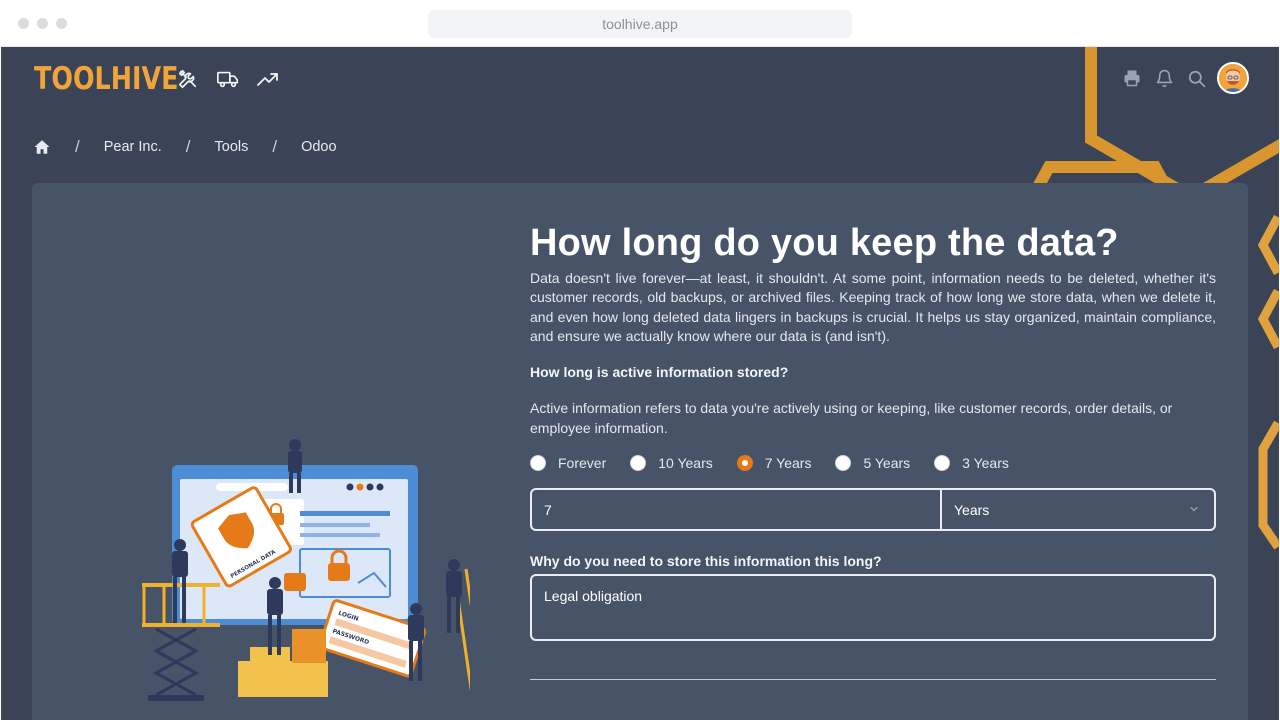 The width and height of the screenshot is (1280, 720). I want to click on retention-options: Forever 10 Years 7 Years 5 Years 3 Years, so click(873, 463).